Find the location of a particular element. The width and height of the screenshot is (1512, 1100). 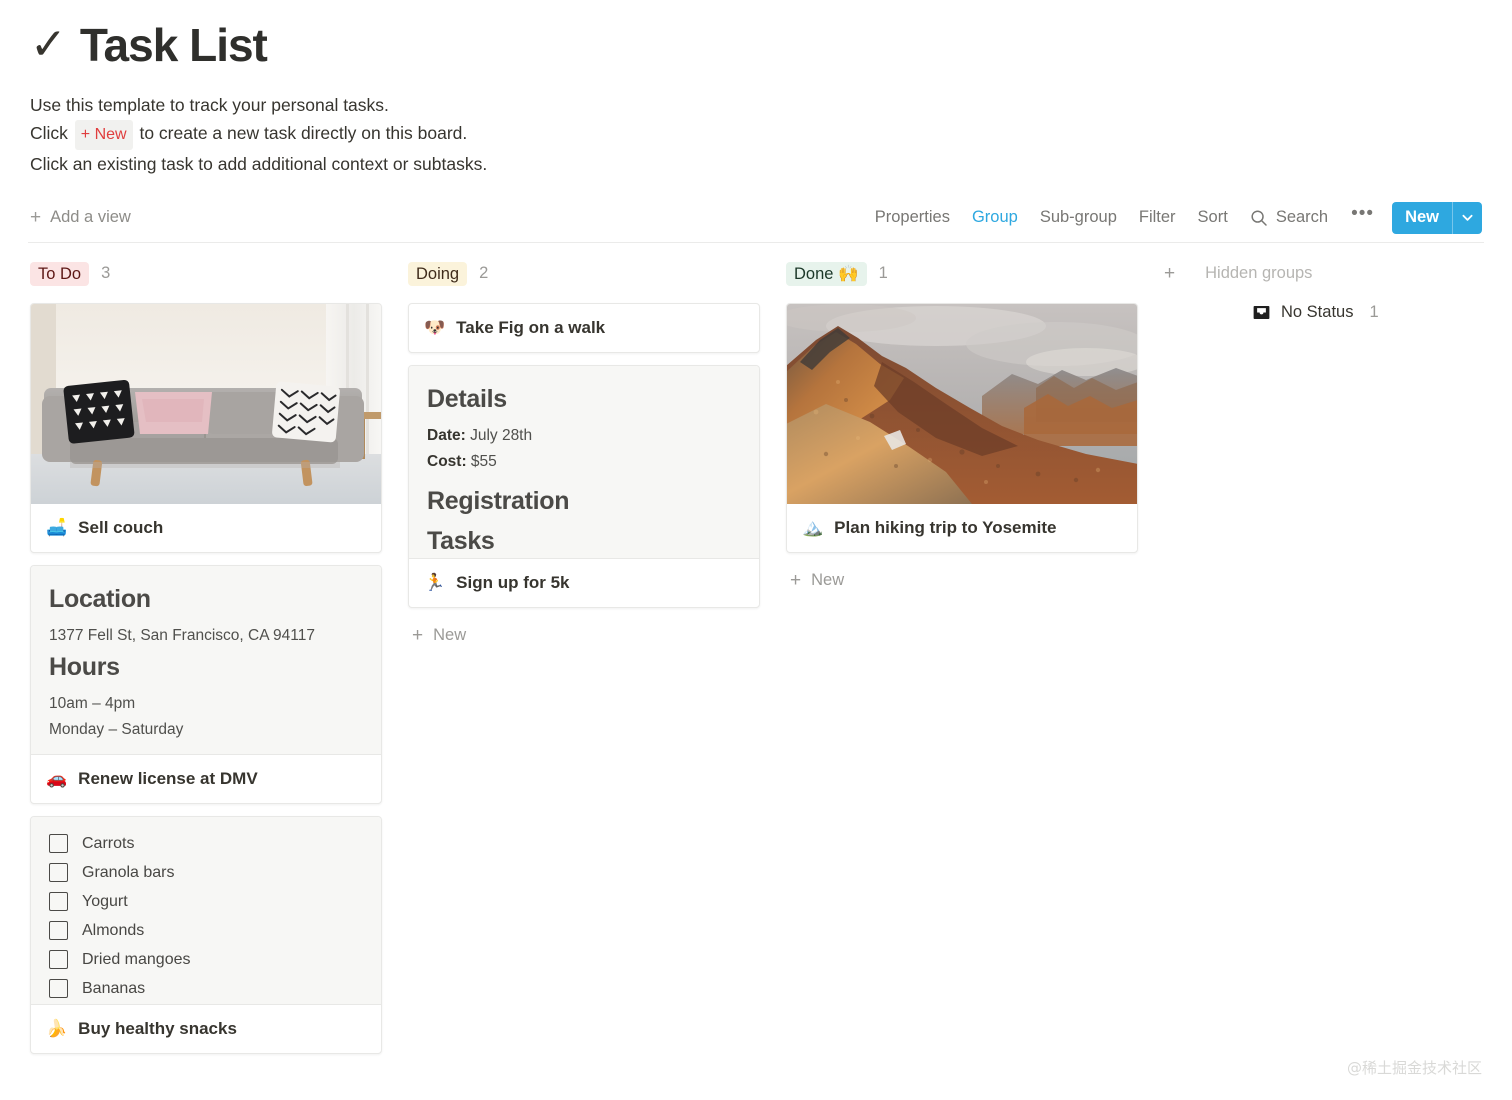

card-title-row: 🚗 Renew license at DMV is located at coordinates (206, 779).